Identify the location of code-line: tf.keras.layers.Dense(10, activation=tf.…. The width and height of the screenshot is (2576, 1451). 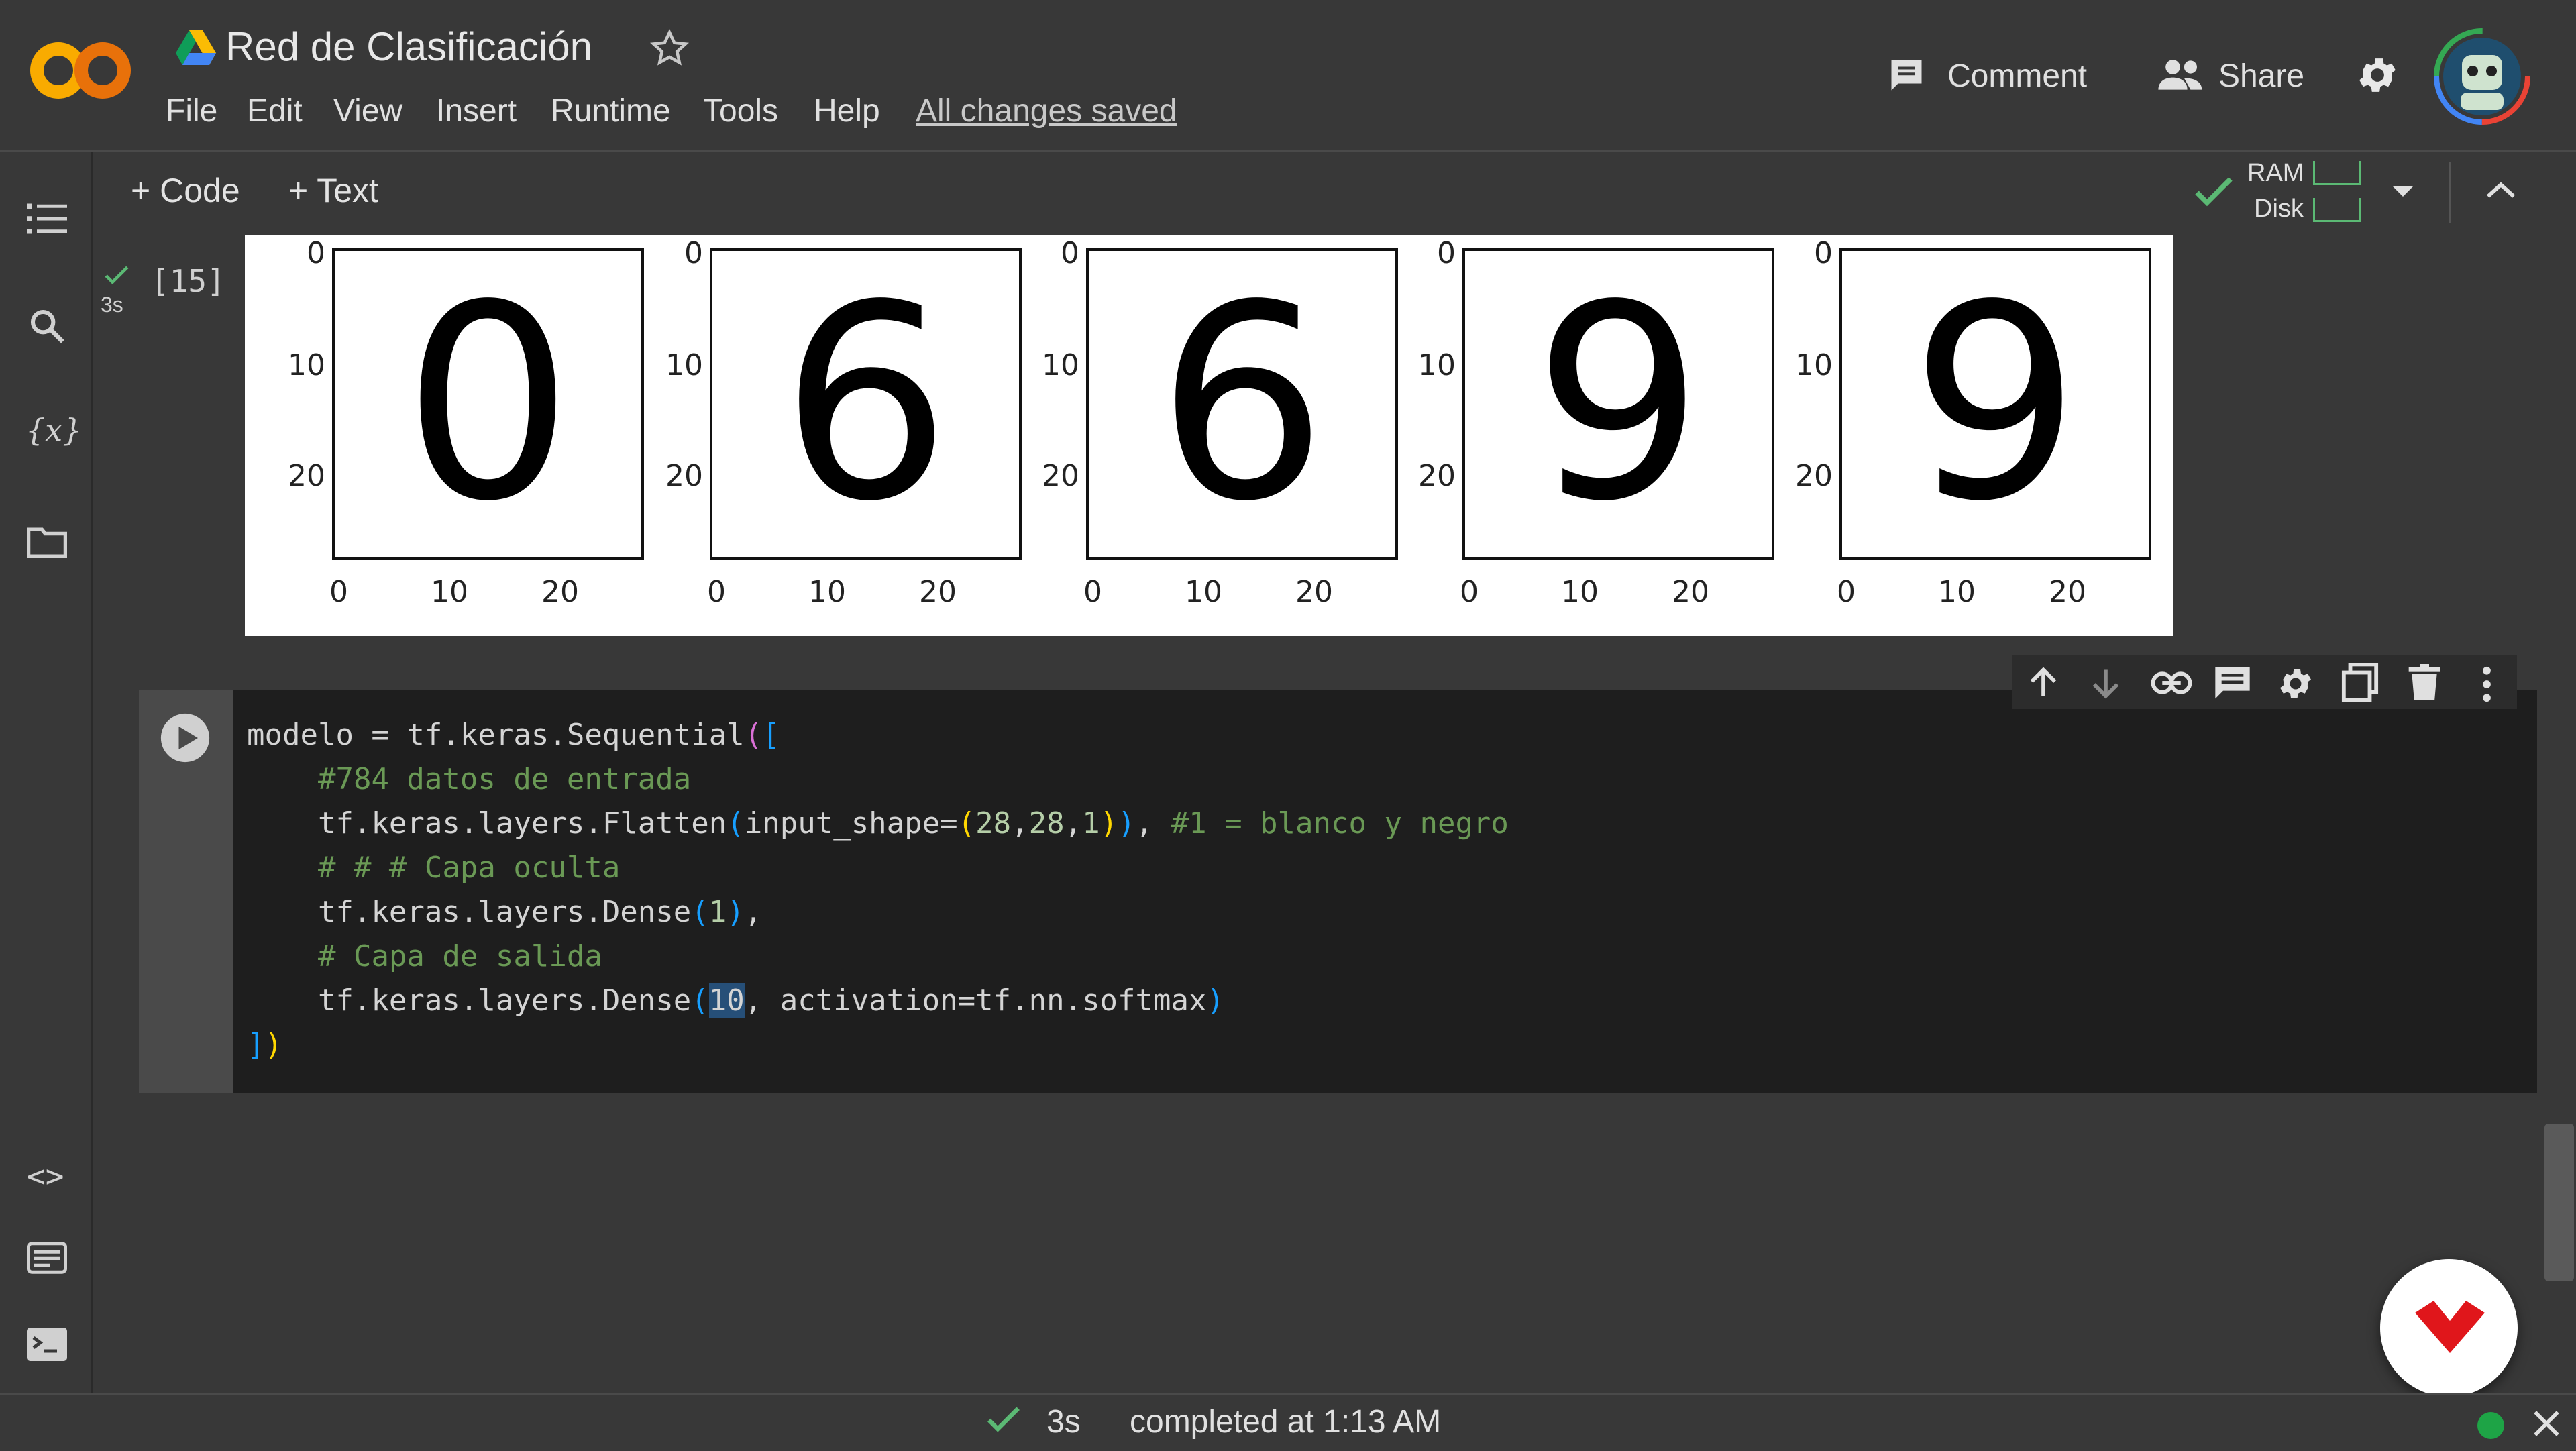
(878, 1001).